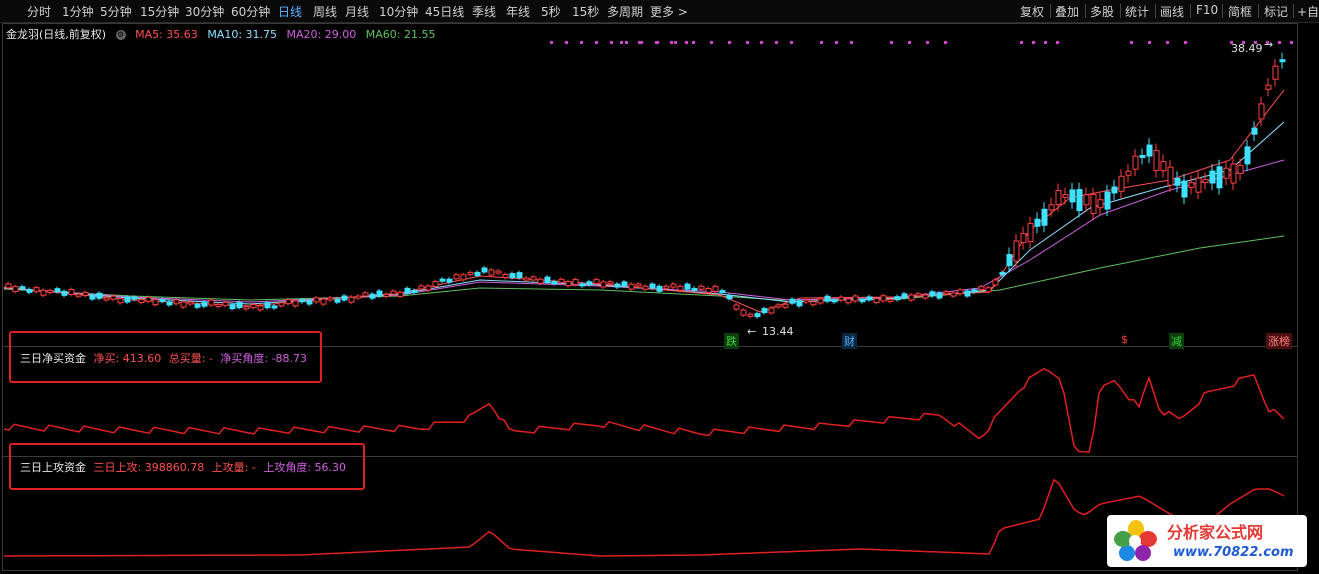 The width and height of the screenshot is (1319, 574). I want to click on event-marker-dollar: $, so click(1124, 339).